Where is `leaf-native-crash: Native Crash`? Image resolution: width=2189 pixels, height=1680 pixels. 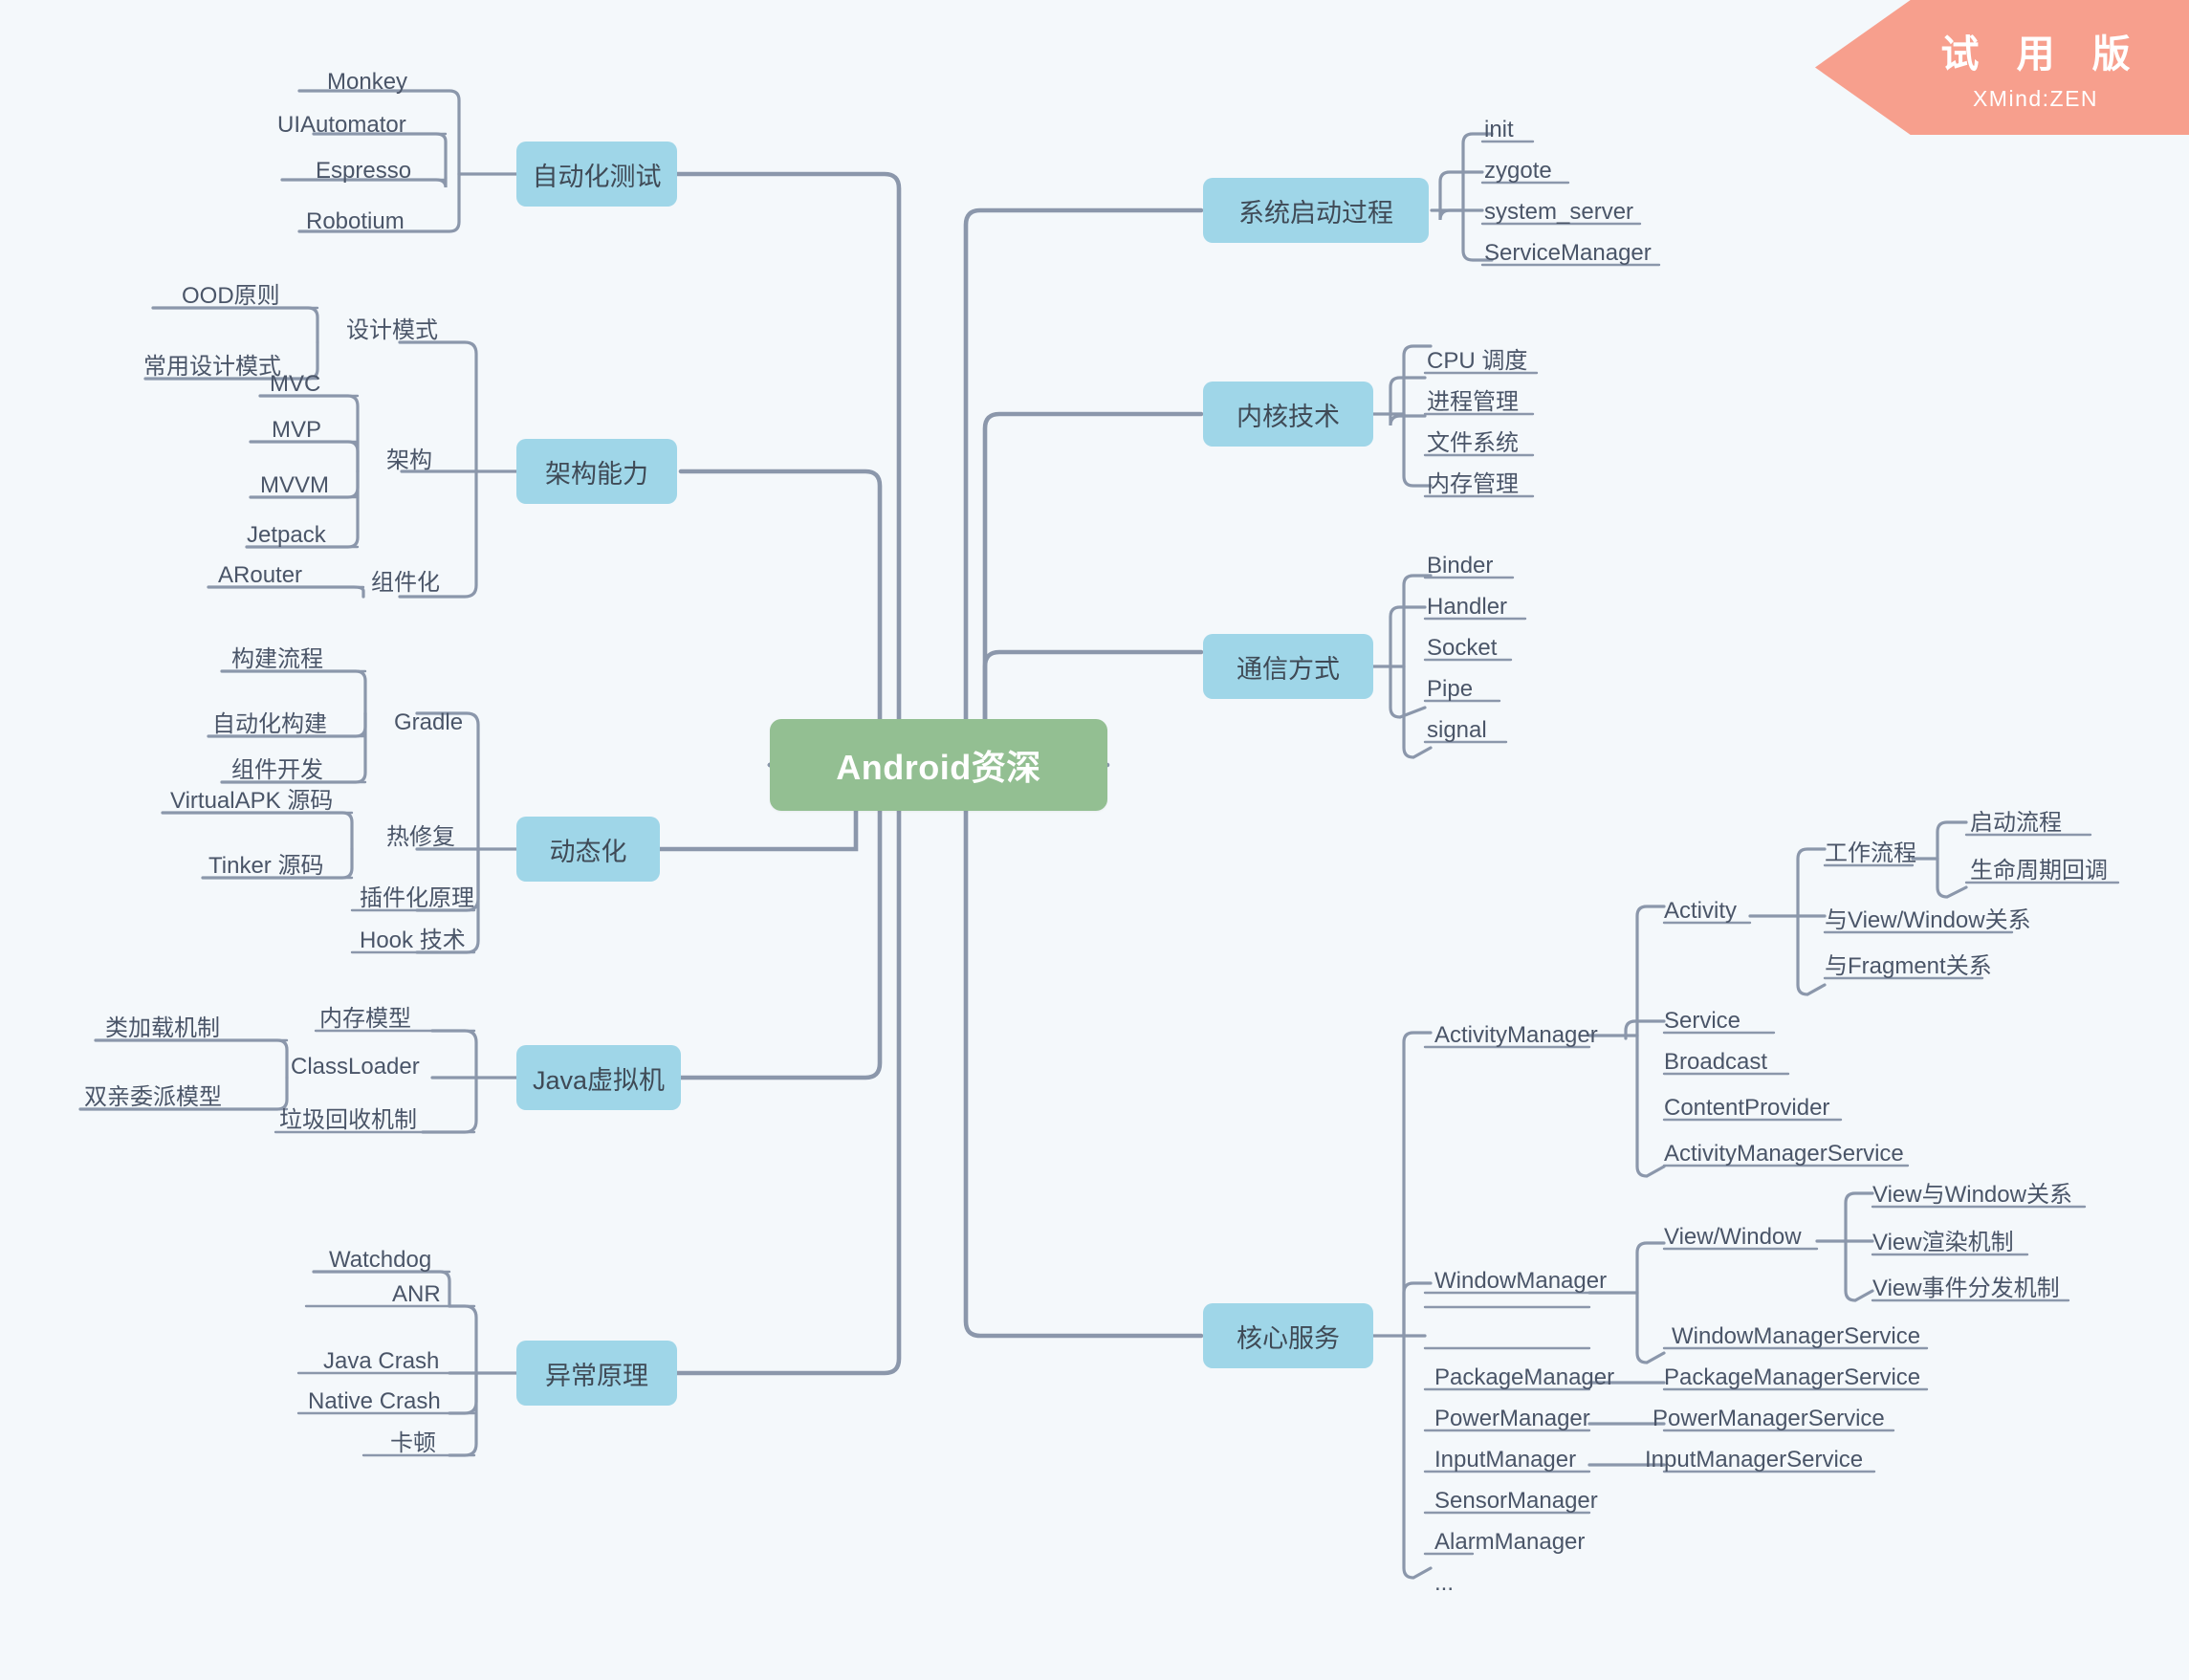
leaf-native-crash: Native Crash is located at coordinates (374, 1400).